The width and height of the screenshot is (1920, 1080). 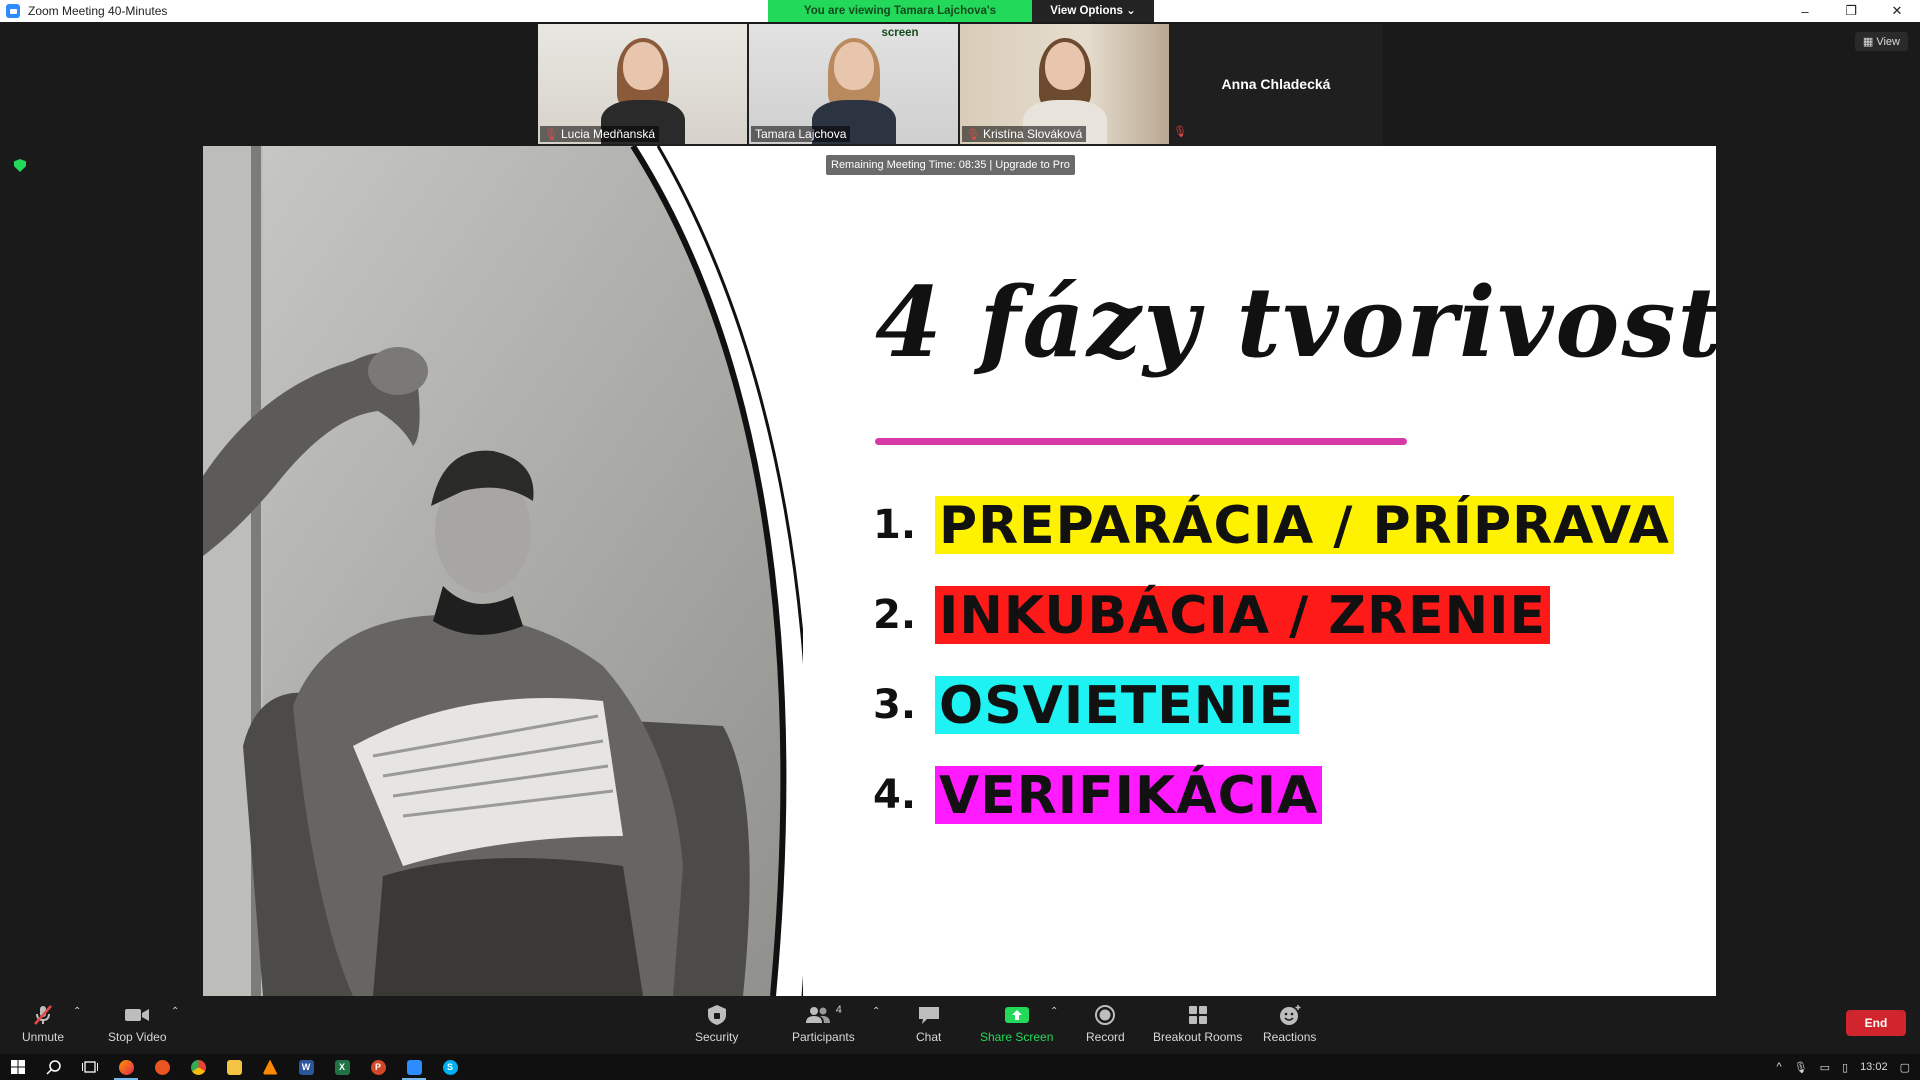 What do you see at coordinates (1017, 1015) in the screenshot?
I see `share-screen-icon` at bounding box center [1017, 1015].